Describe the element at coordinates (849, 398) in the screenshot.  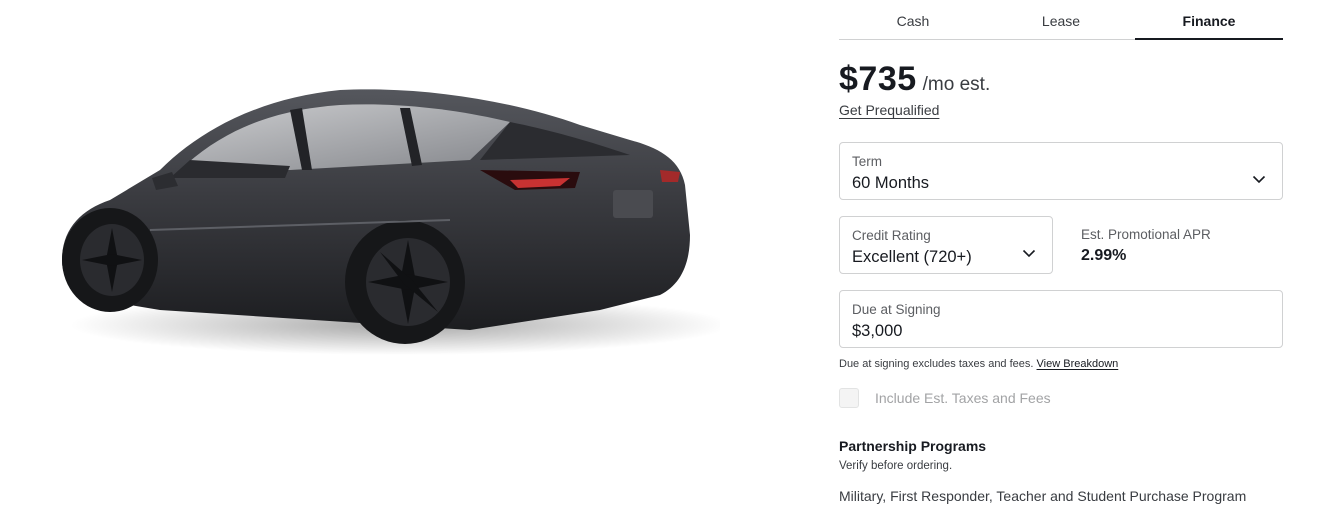
I see `include-taxes-checkbox` at that location.